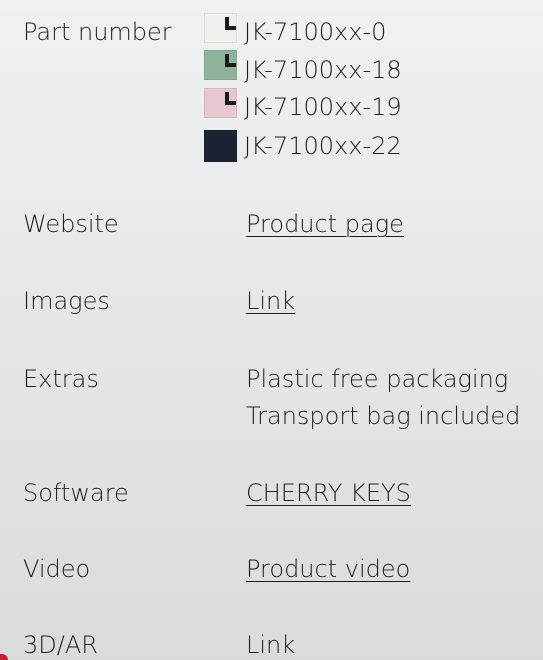 The width and height of the screenshot is (543, 660). Describe the element at coordinates (61, 379) in the screenshot. I see `extras-label: Extras` at that location.